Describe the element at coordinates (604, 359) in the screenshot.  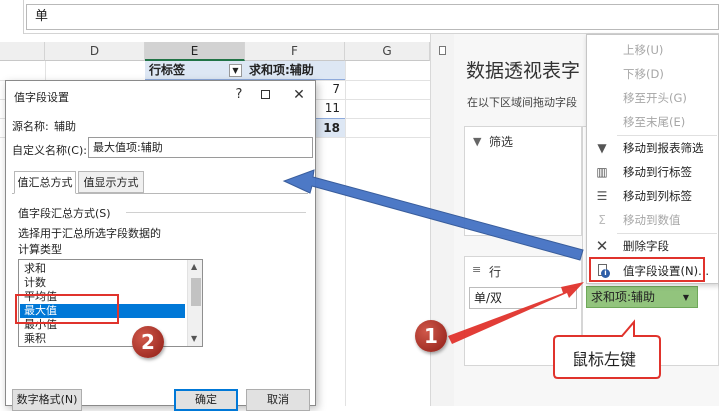
I see `callout-text: 鼠标左键` at that location.